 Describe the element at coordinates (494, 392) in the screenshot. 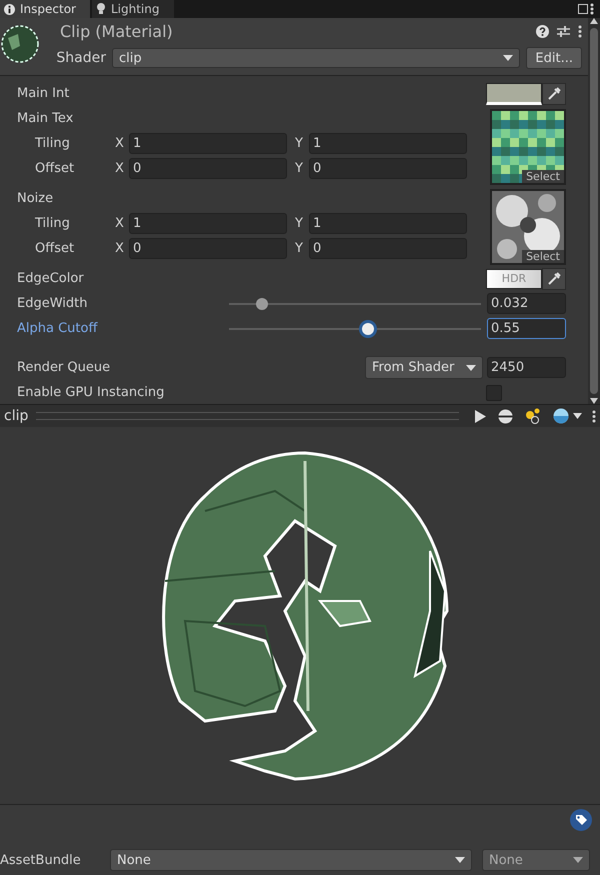

I see `checkbox` at that location.